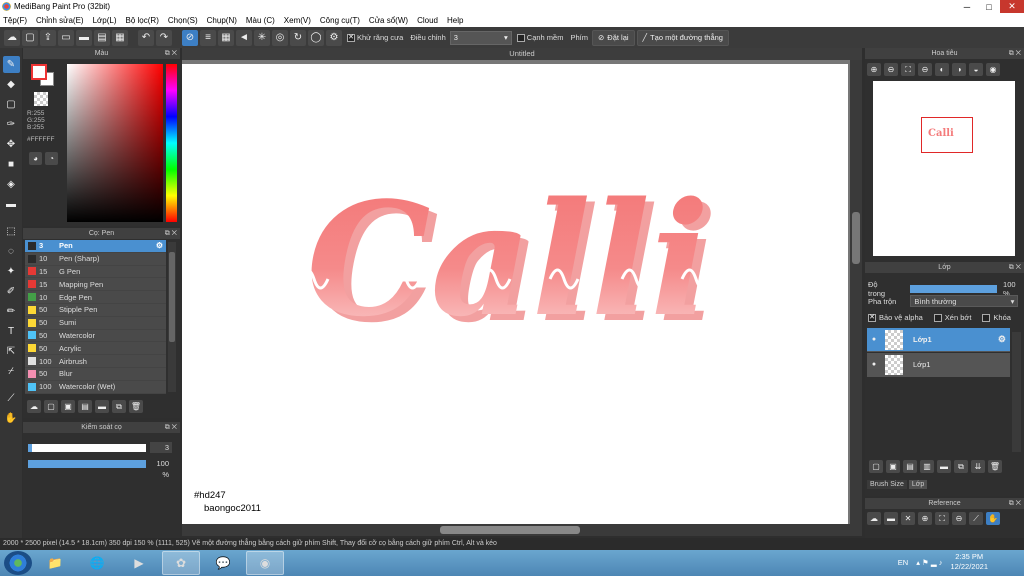 This screenshot has height=576, width=1024. Describe the element at coordinates (11, 398) in the screenshot. I see `eyedropper-icon: ⟋` at that location.